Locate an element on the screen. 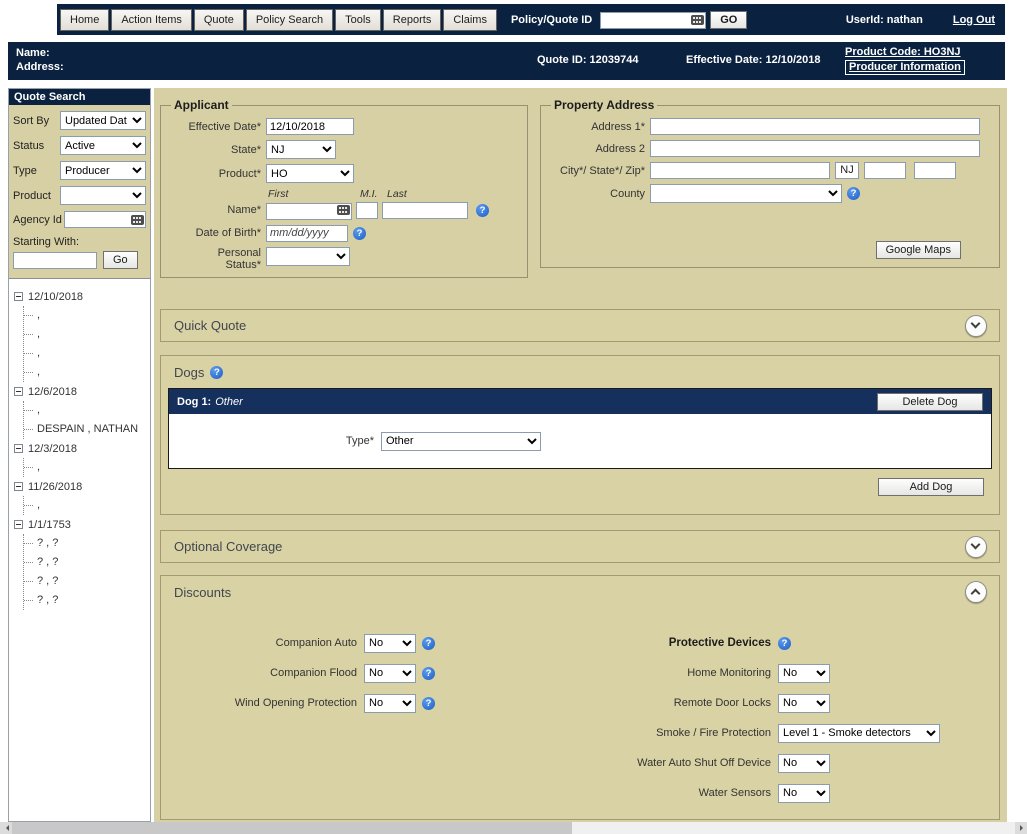  dog-type-select: Other is located at coordinates (461, 441).